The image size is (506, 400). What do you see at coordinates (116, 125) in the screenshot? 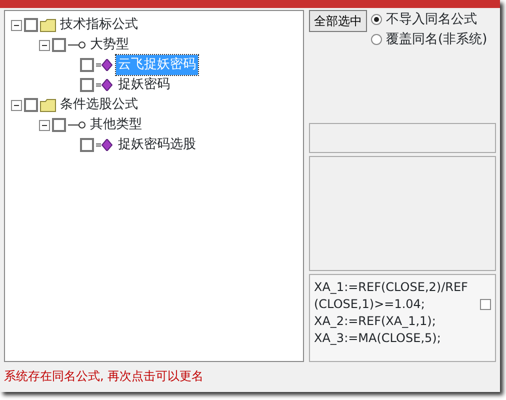
I see `tree-item: 其他类型` at bounding box center [116, 125].